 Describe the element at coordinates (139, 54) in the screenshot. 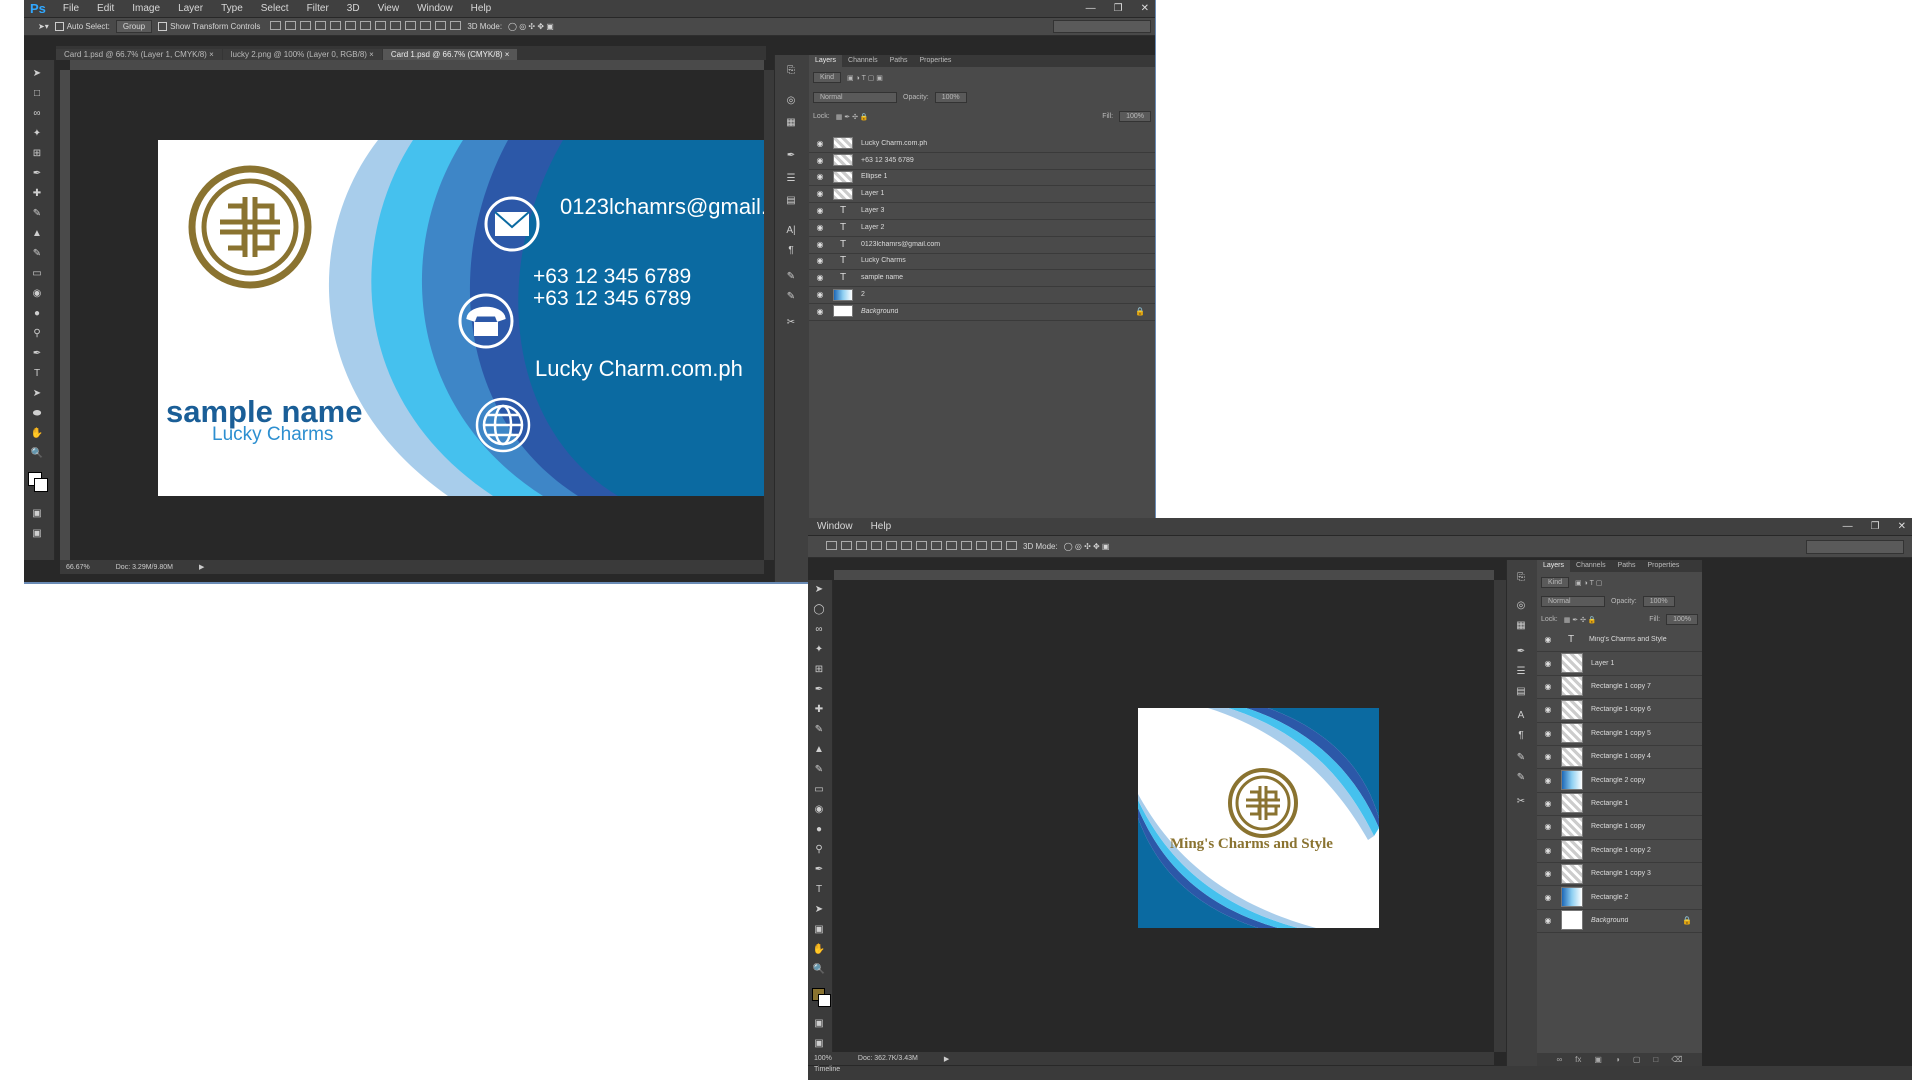

I see `tab-card1-layer1: Card 1.psd @ 66.7% (Layer 1, CMYK/8) ×` at that location.